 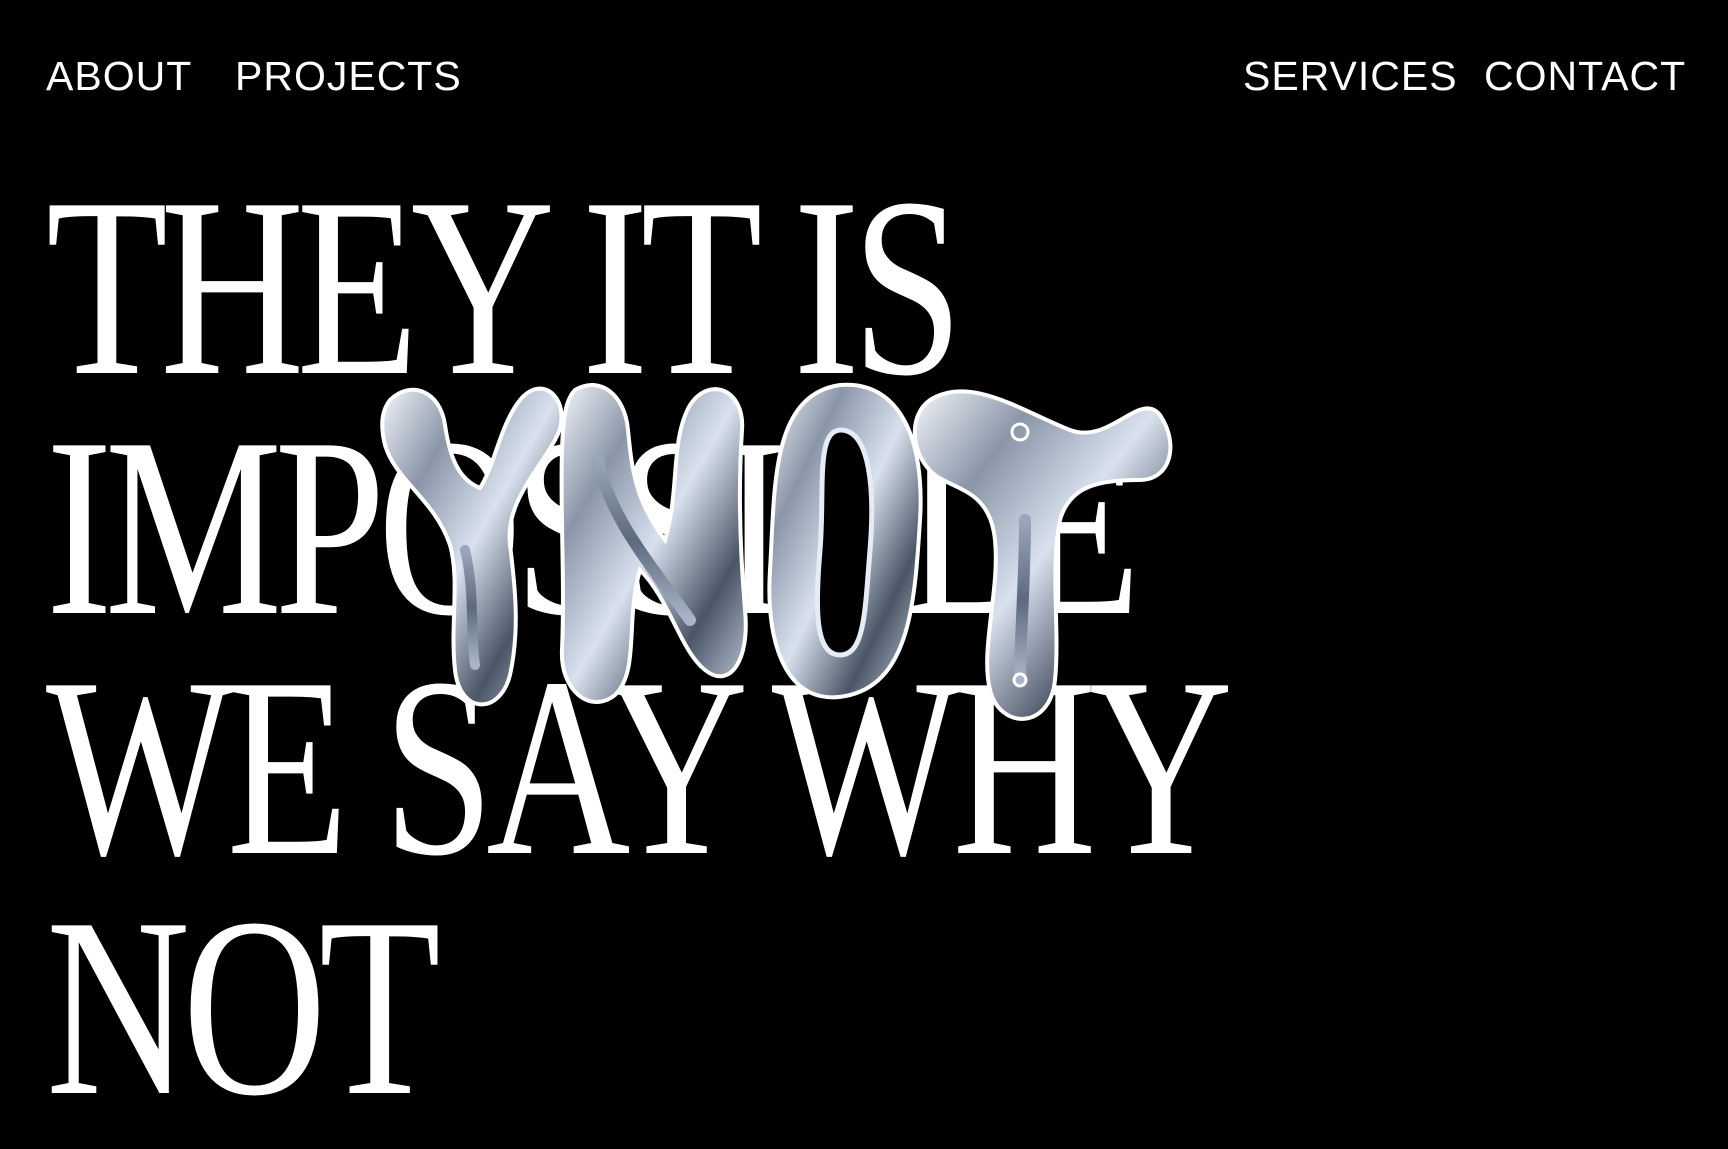 What do you see at coordinates (845, 541) in the screenshot?
I see `chrome-letter-o` at bounding box center [845, 541].